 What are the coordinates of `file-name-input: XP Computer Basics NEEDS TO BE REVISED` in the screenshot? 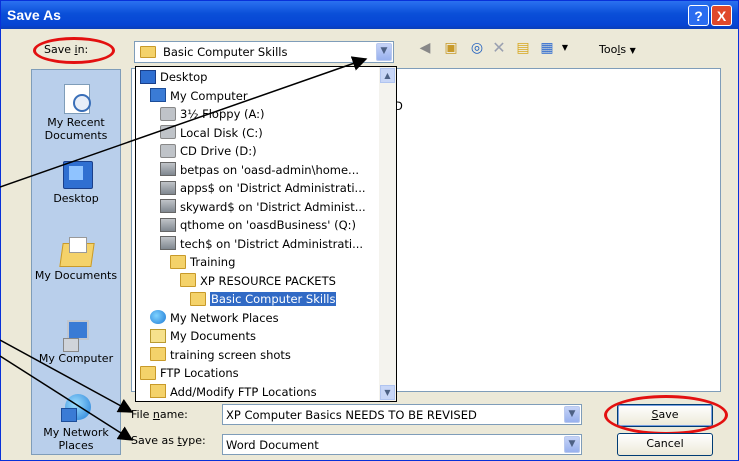 It's located at (351, 415).